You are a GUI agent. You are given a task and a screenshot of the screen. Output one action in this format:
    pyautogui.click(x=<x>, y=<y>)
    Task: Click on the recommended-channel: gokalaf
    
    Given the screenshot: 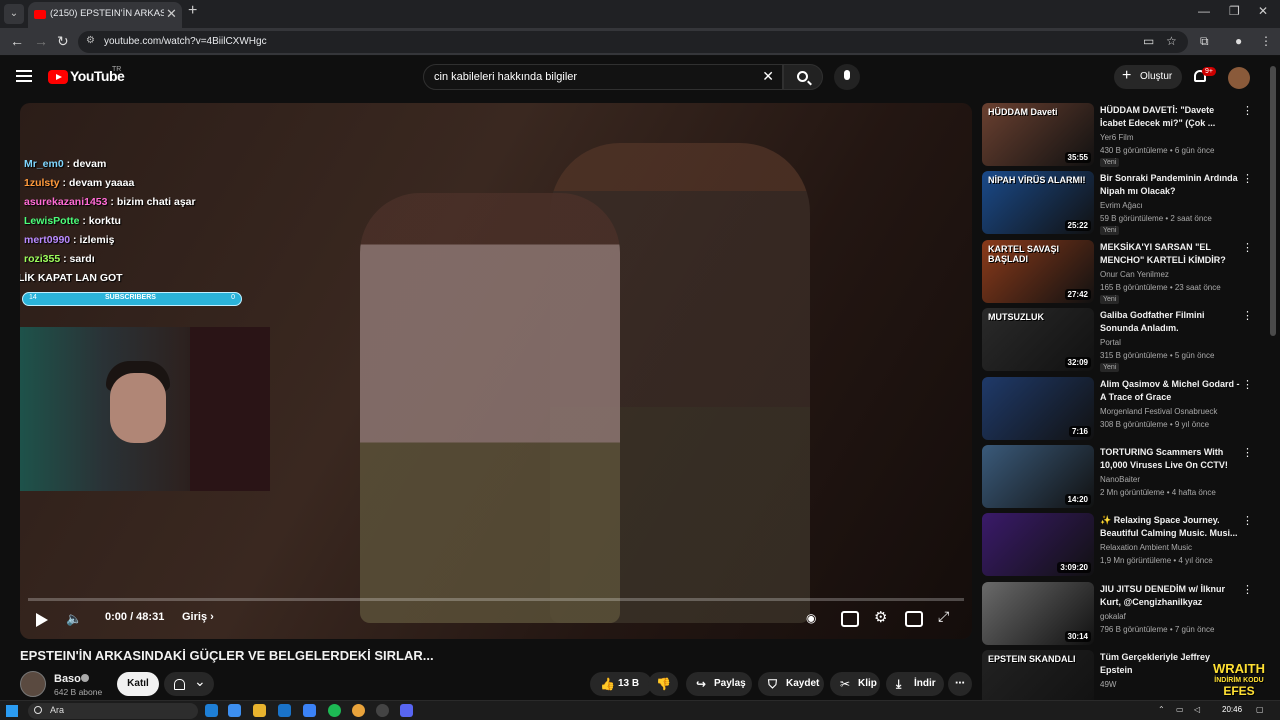 What is the action you would take?
    pyautogui.click(x=1113, y=616)
    